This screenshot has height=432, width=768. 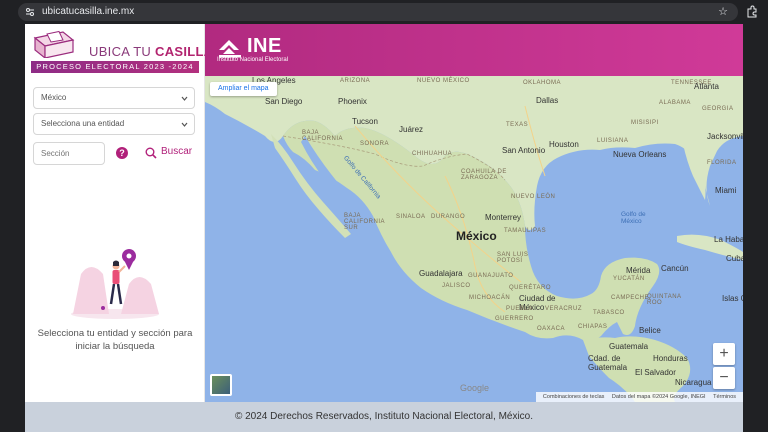 What do you see at coordinates (655, 372) in the screenshot?
I see `map-label: El Salvador` at bounding box center [655, 372].